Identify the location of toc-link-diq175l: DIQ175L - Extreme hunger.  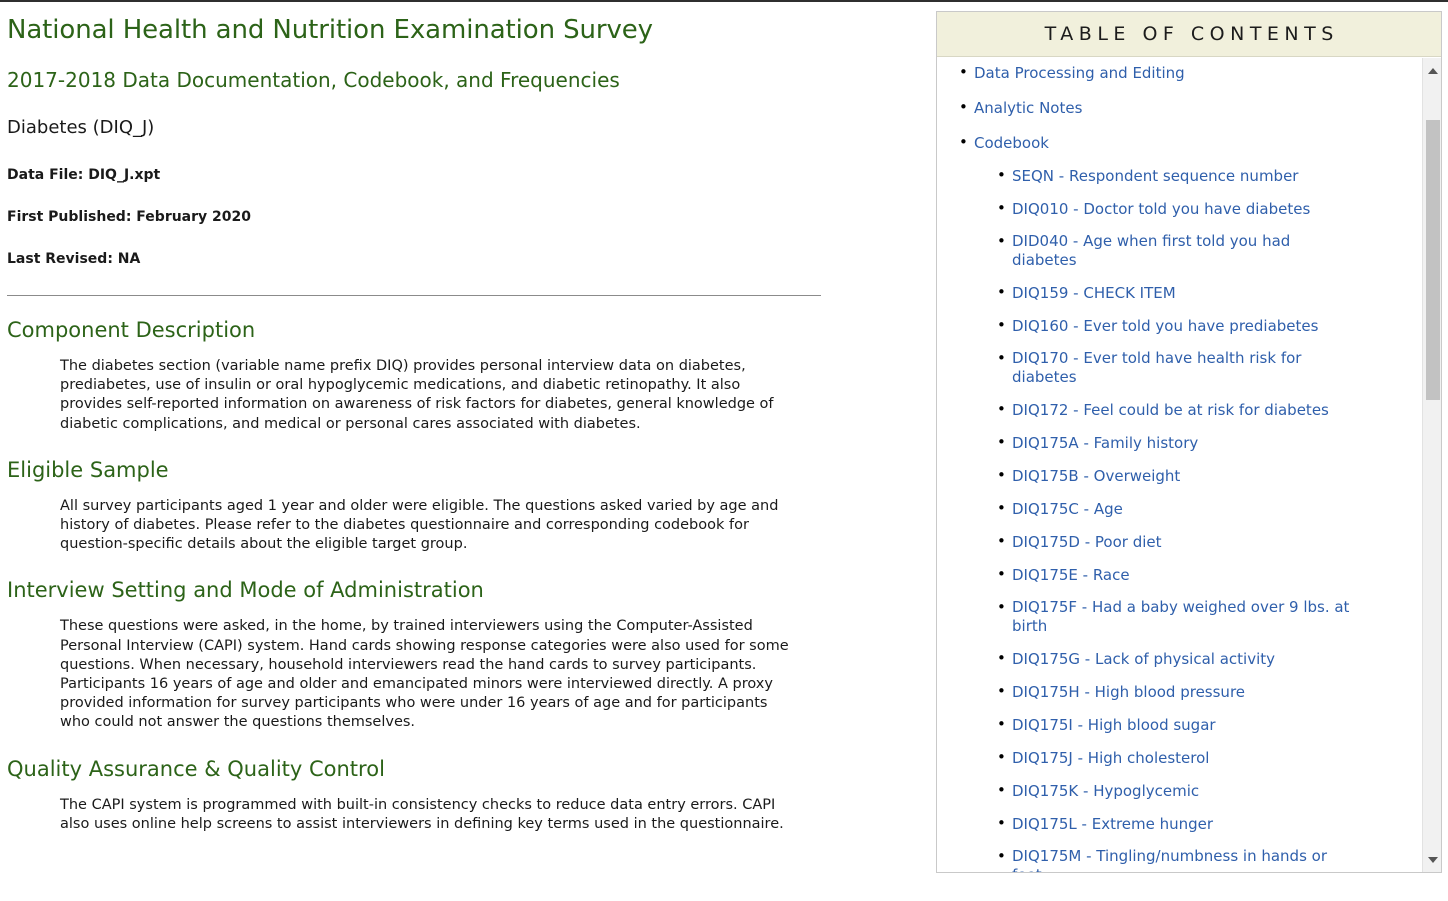
(1112, 824).